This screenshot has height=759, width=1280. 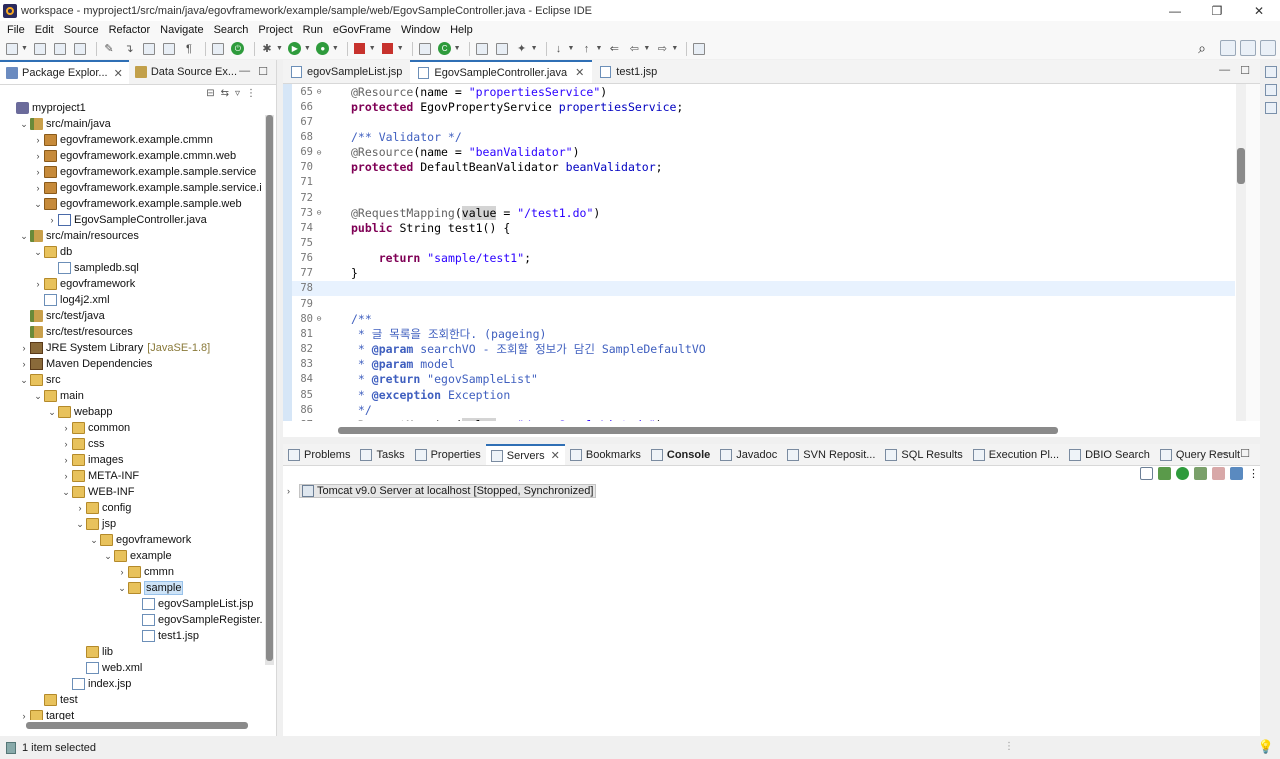 I want to click on last-edit-location-icon: ⇐, so click(x=614, y=49).